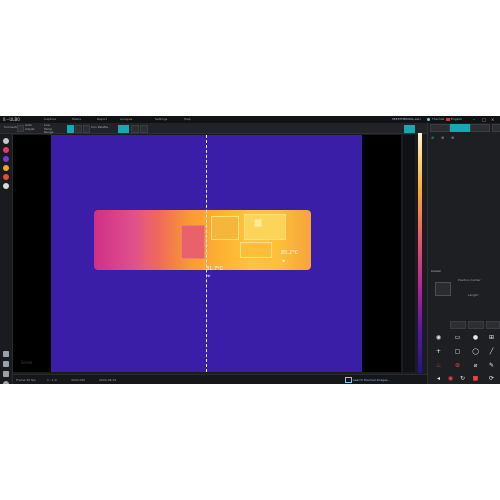 The image size is (500, 500). Describe the element at coordinates (6, 150) in the screenshot. I see `palette-red-icon` at that location.